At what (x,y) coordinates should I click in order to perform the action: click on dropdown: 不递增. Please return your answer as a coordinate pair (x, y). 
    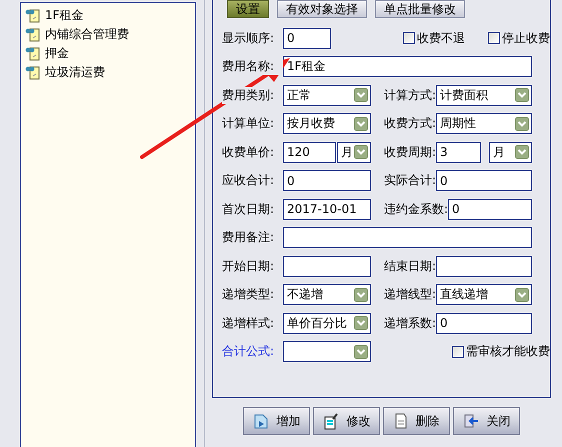
    Looking at the image, I should click on (327, 295).